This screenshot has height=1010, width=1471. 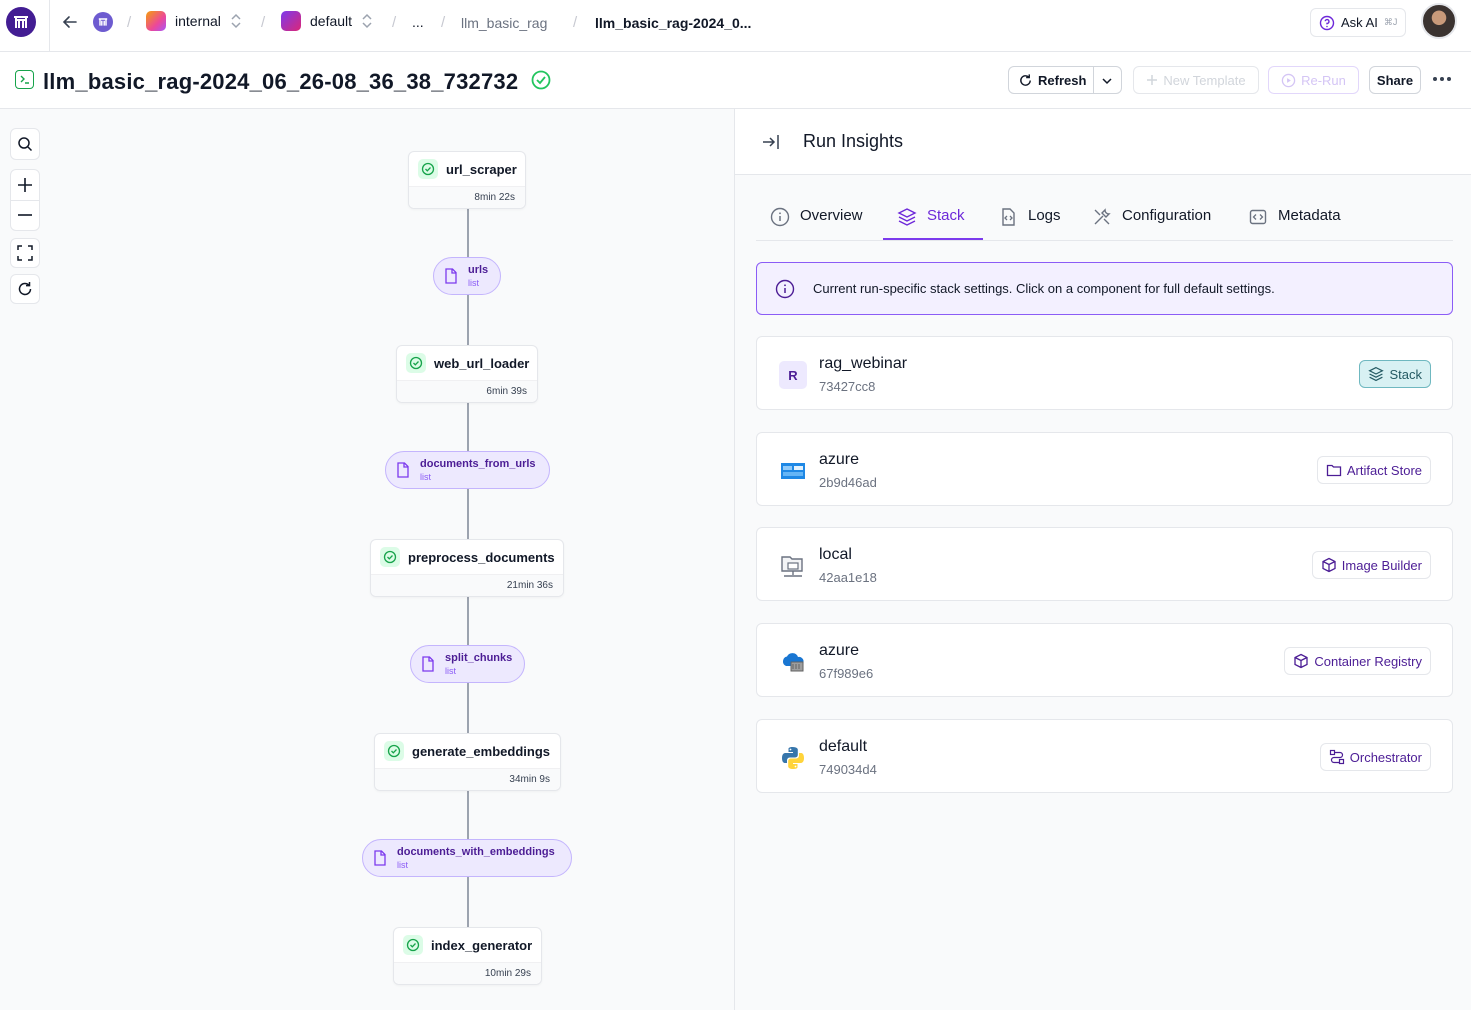 What do you see at coordinates (504, 23) in the screenshot?
I see `breadcrumb-pipeline: llm_basic_rag` at bounding box center [504, 23].